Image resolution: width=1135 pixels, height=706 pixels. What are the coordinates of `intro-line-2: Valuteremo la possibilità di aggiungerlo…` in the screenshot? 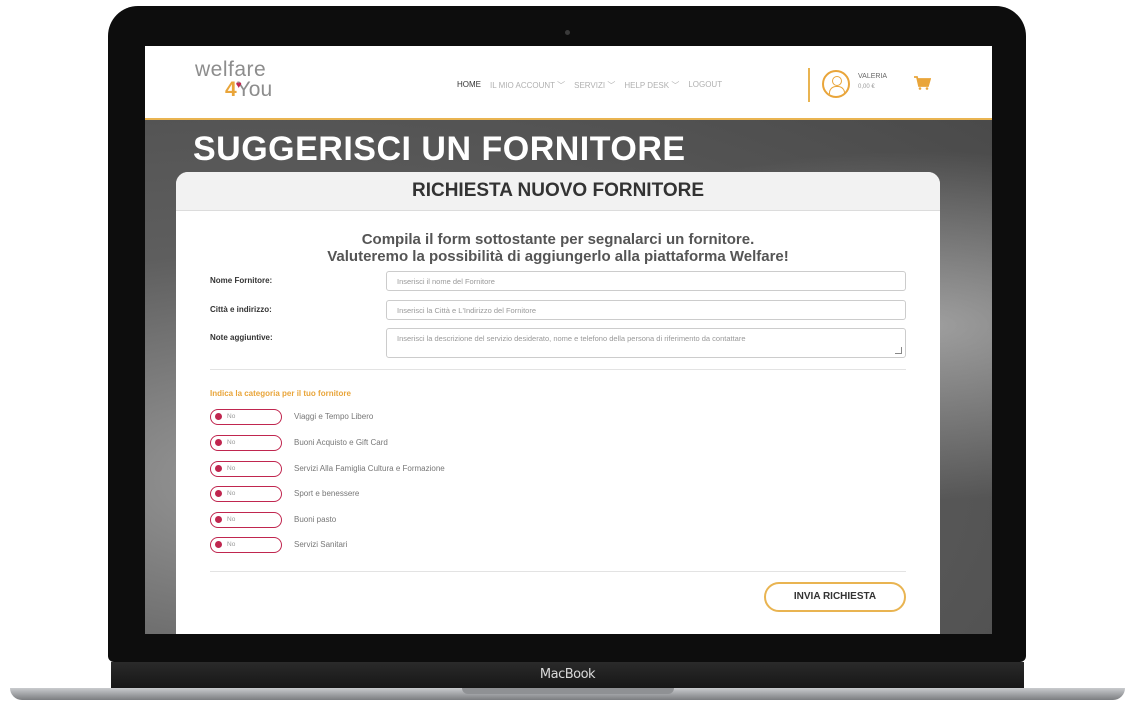 It's located at (558, 256).